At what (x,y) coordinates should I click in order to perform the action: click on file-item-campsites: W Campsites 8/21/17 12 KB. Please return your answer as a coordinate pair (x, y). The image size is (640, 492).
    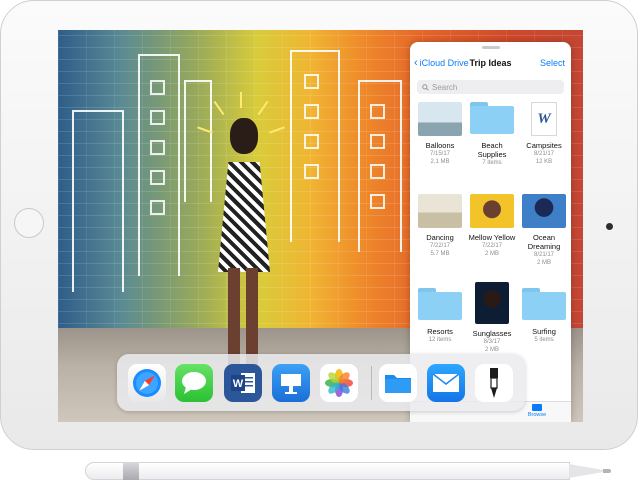
    Looking at the image, I should click on (544, 134).